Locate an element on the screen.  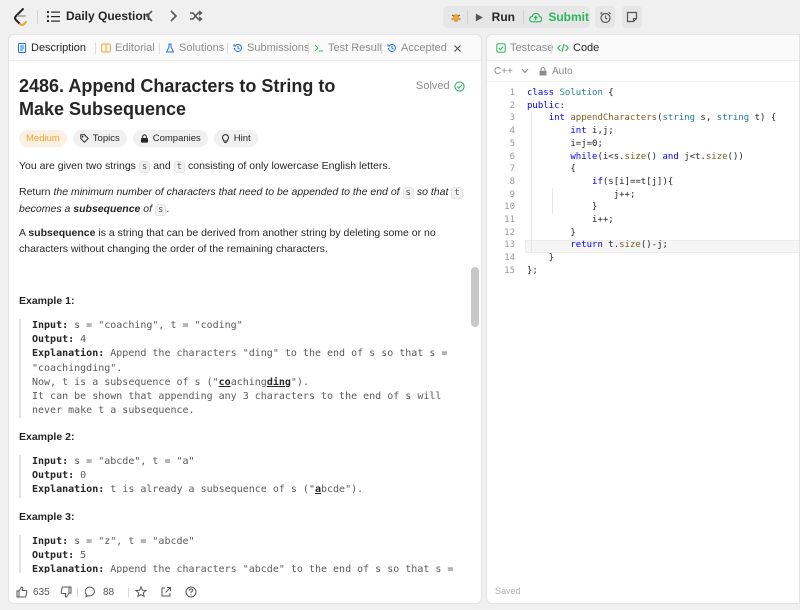
code-line: 11 i++; is located at coordinates (643, 220).